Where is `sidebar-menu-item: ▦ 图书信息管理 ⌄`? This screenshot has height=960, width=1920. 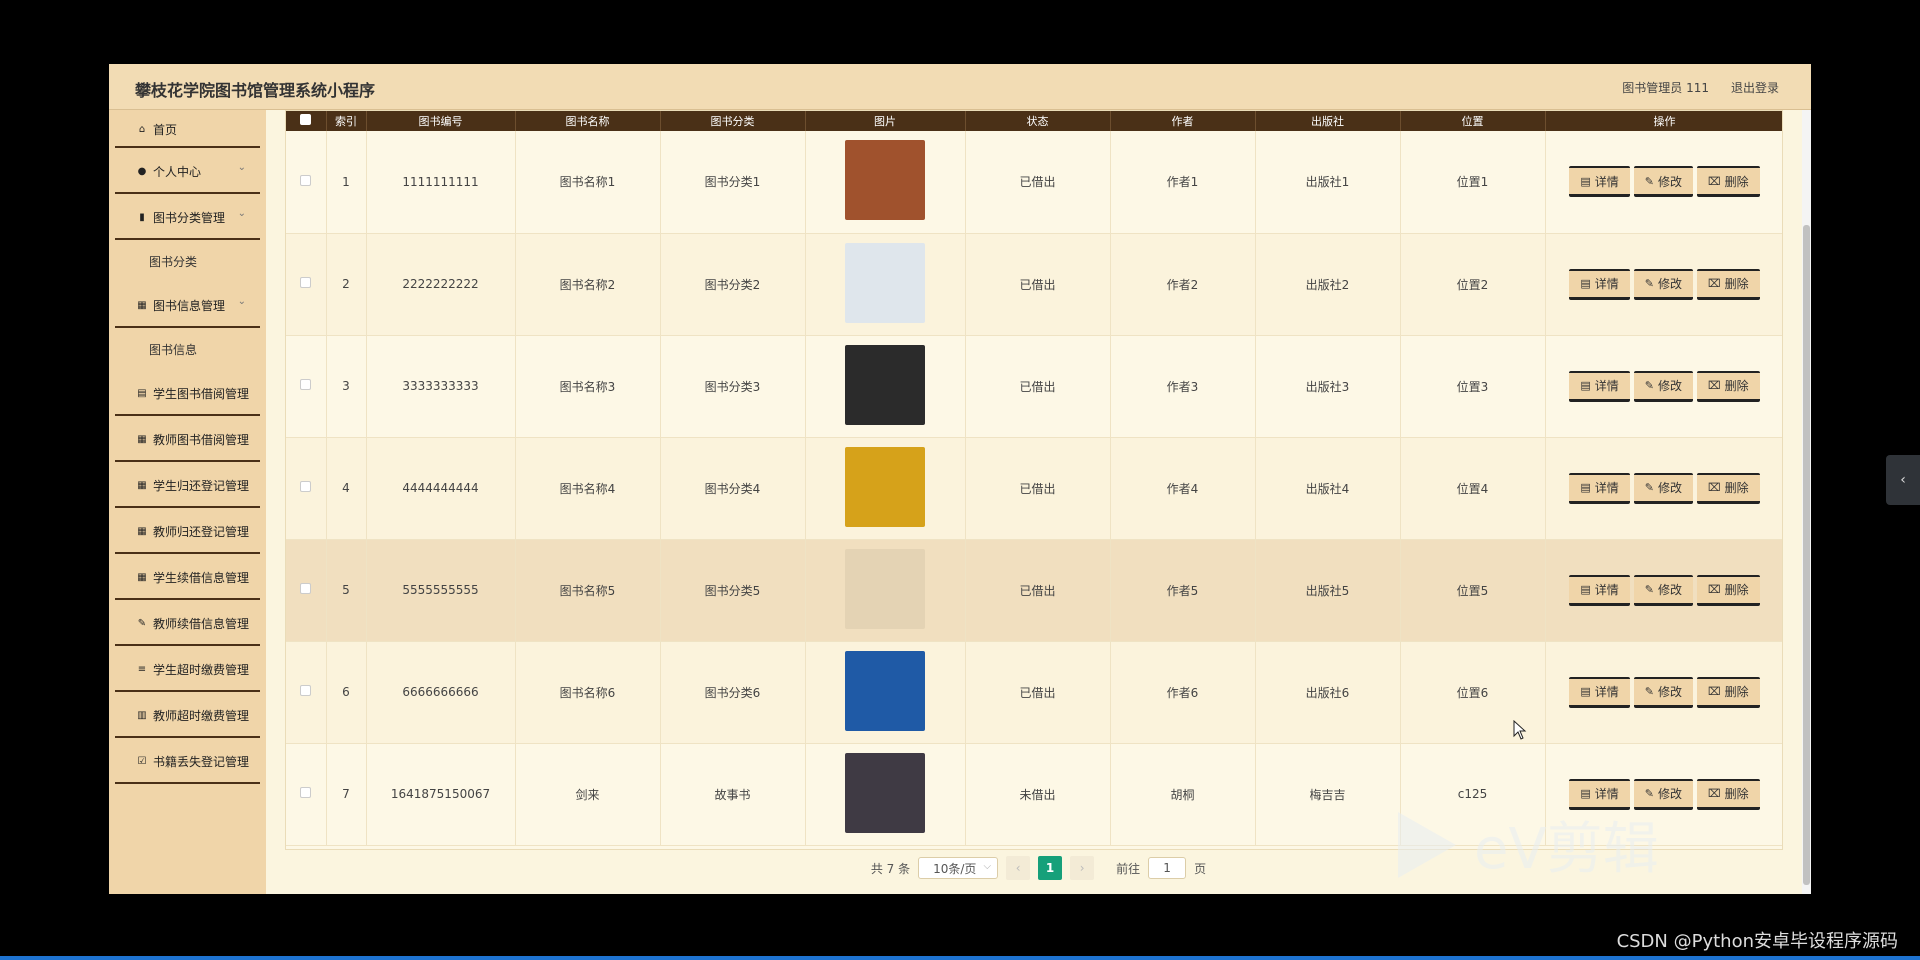 sidebar-menu-item: ▦ 图书信息管理 ⌄ is located at coordinates (187, 305).